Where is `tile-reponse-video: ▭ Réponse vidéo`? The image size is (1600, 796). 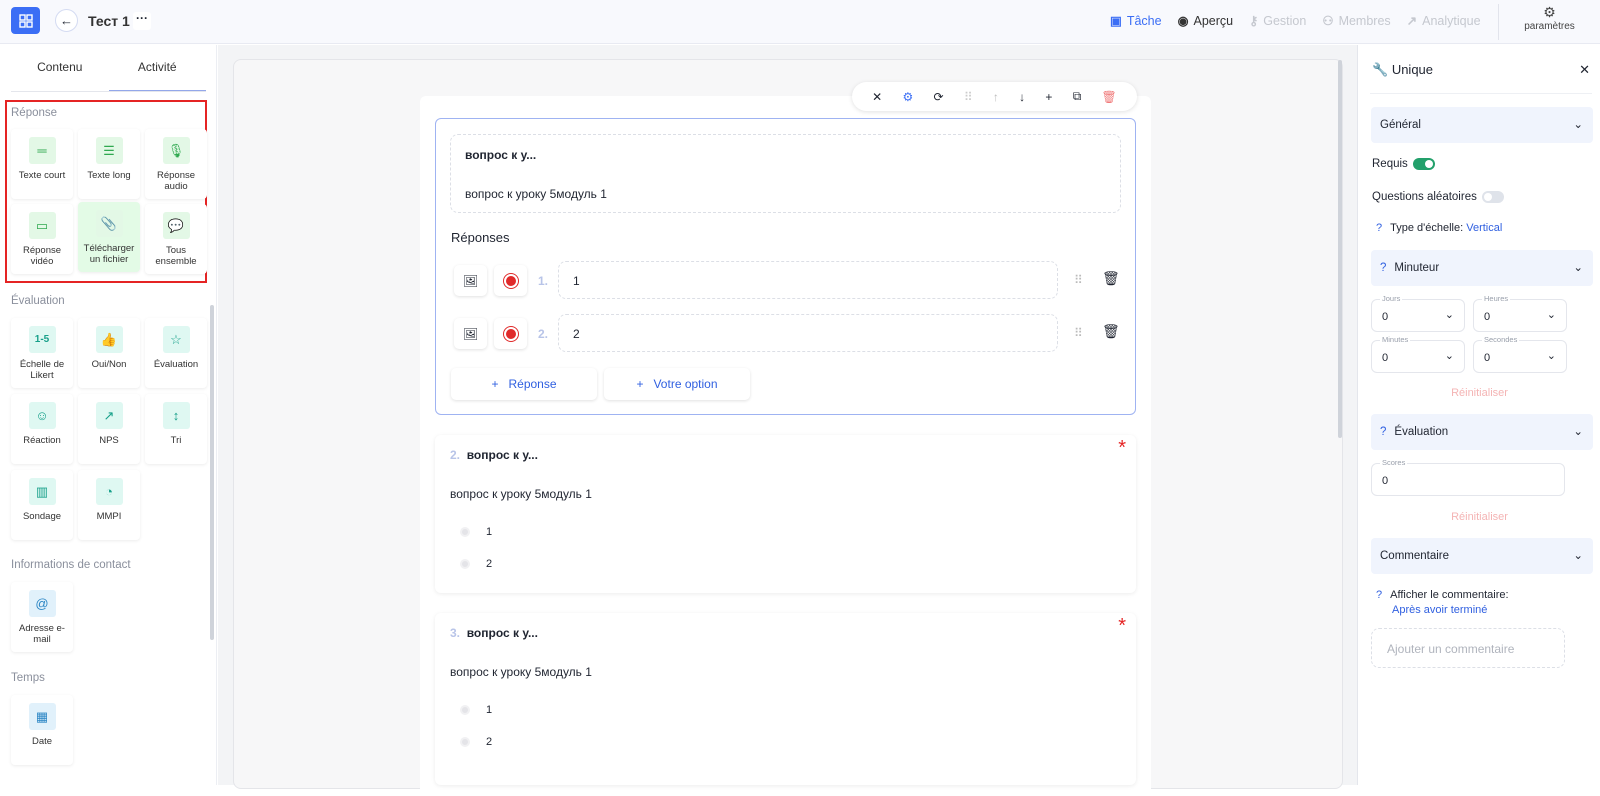 tile-reponse-video: ▭ Réponse vidéo is located at coordinates (42, 239).